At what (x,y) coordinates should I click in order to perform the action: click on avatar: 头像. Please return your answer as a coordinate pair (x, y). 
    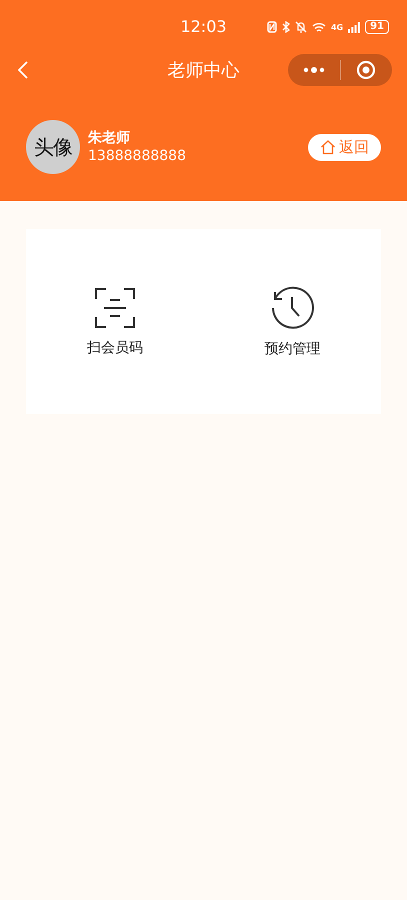
    Looking at the image, I should click on (53, 147).